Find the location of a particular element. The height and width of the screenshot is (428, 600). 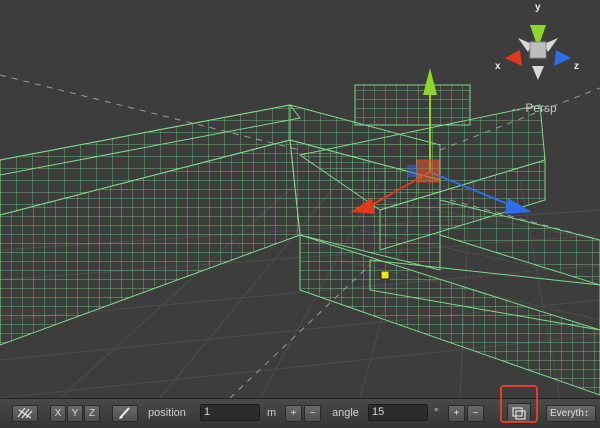

layer-mask-dropdown: Everyth↕ is located at coordinates (571, 413).